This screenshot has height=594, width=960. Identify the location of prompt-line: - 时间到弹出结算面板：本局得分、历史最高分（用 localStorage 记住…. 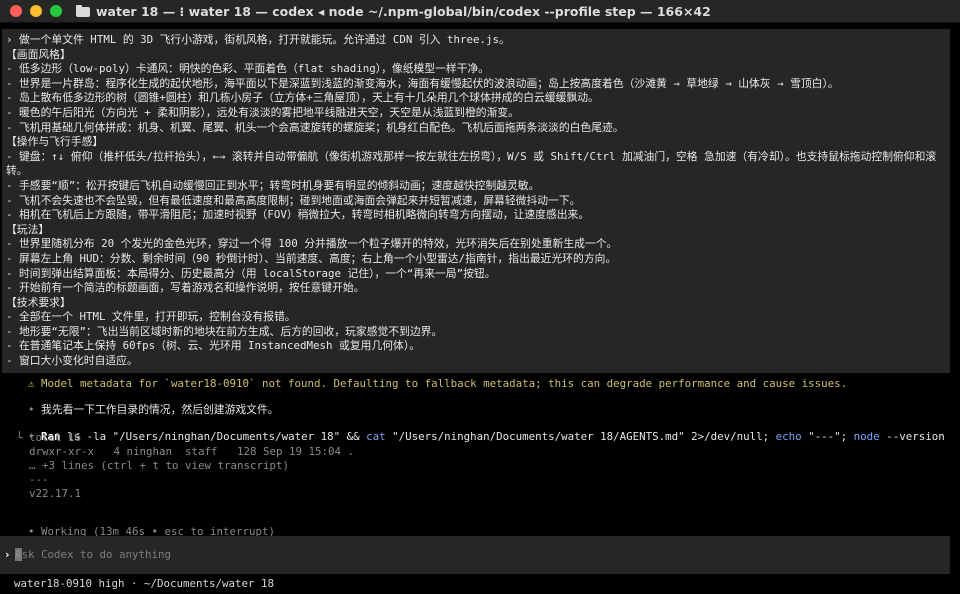
(475, 274).